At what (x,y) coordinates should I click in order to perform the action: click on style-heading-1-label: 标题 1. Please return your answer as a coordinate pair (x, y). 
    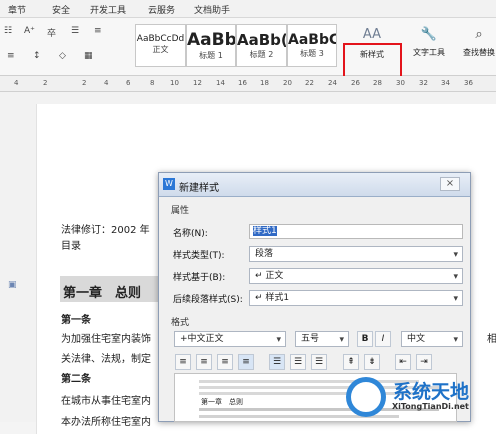
    Looking at the image, I should click on (211, 55).